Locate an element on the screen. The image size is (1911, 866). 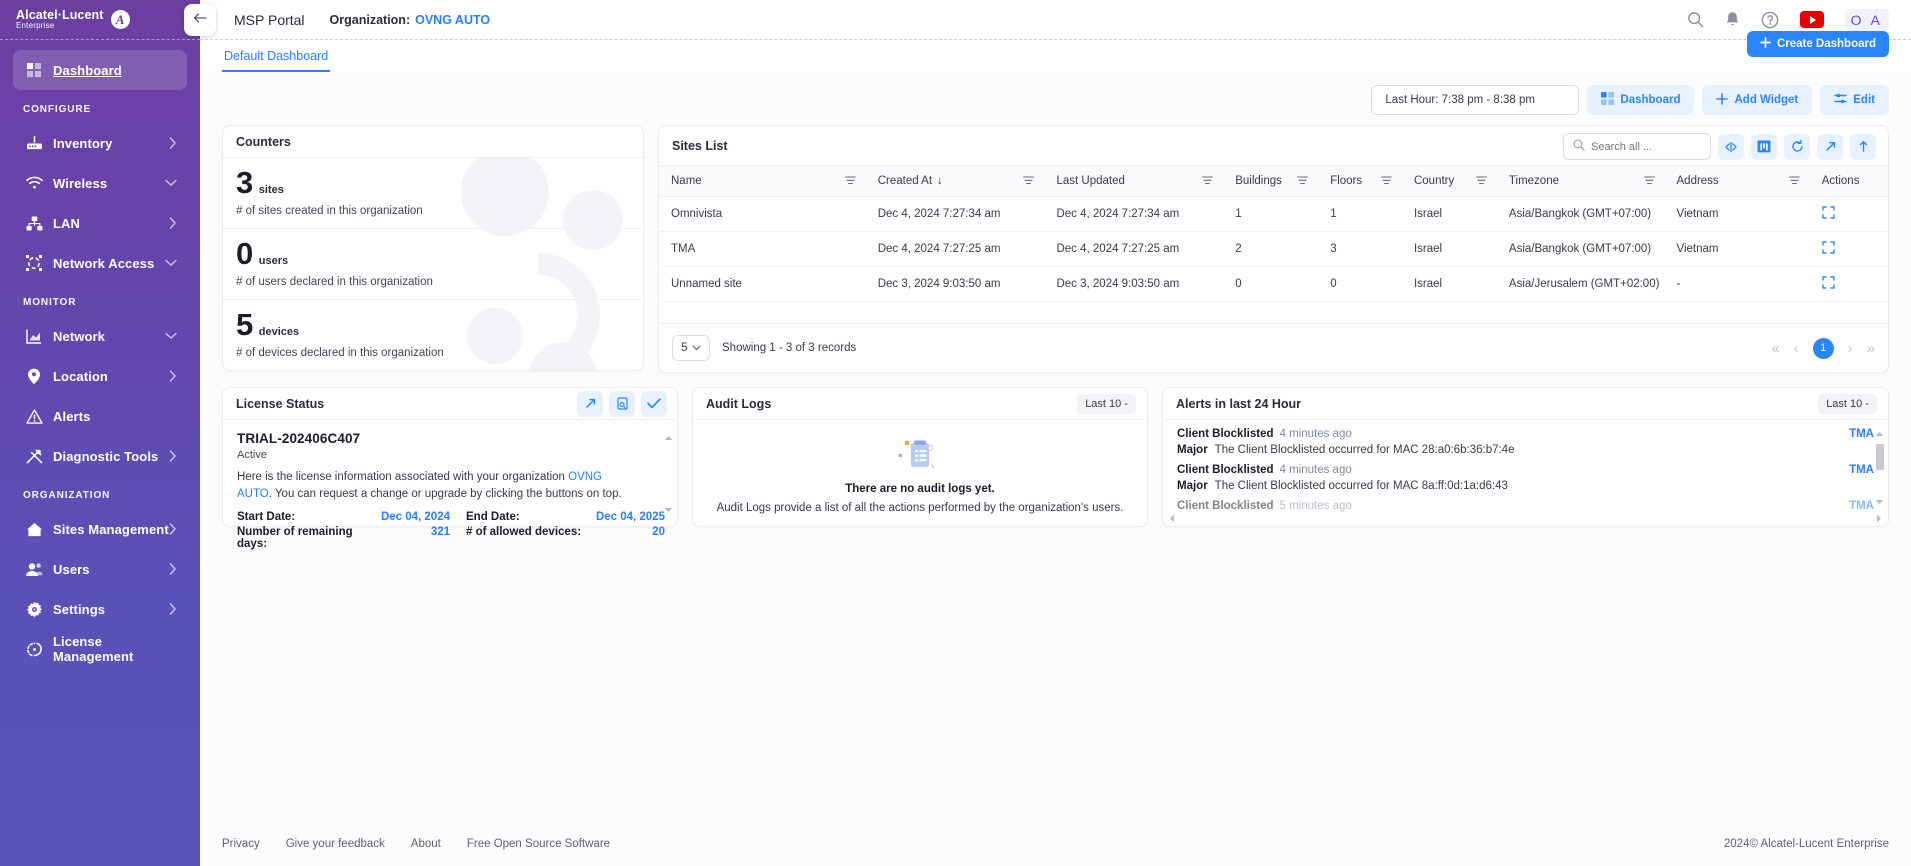
footer-link-privacy: Privacy is located at coordinates (241, 844).